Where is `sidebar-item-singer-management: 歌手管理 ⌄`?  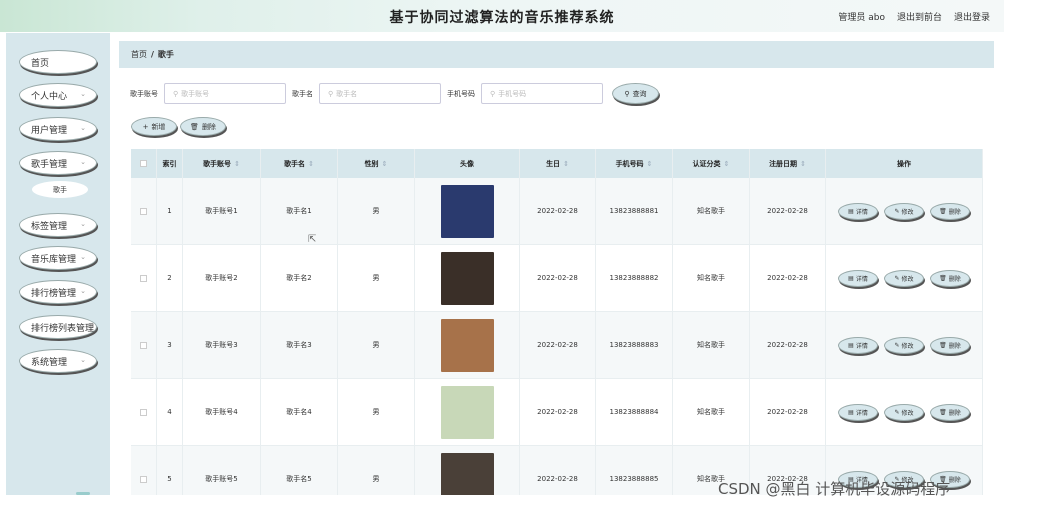
sidebar-item-singer-management: 歌手管理 ⌄ is located at coordinates (58, 163).